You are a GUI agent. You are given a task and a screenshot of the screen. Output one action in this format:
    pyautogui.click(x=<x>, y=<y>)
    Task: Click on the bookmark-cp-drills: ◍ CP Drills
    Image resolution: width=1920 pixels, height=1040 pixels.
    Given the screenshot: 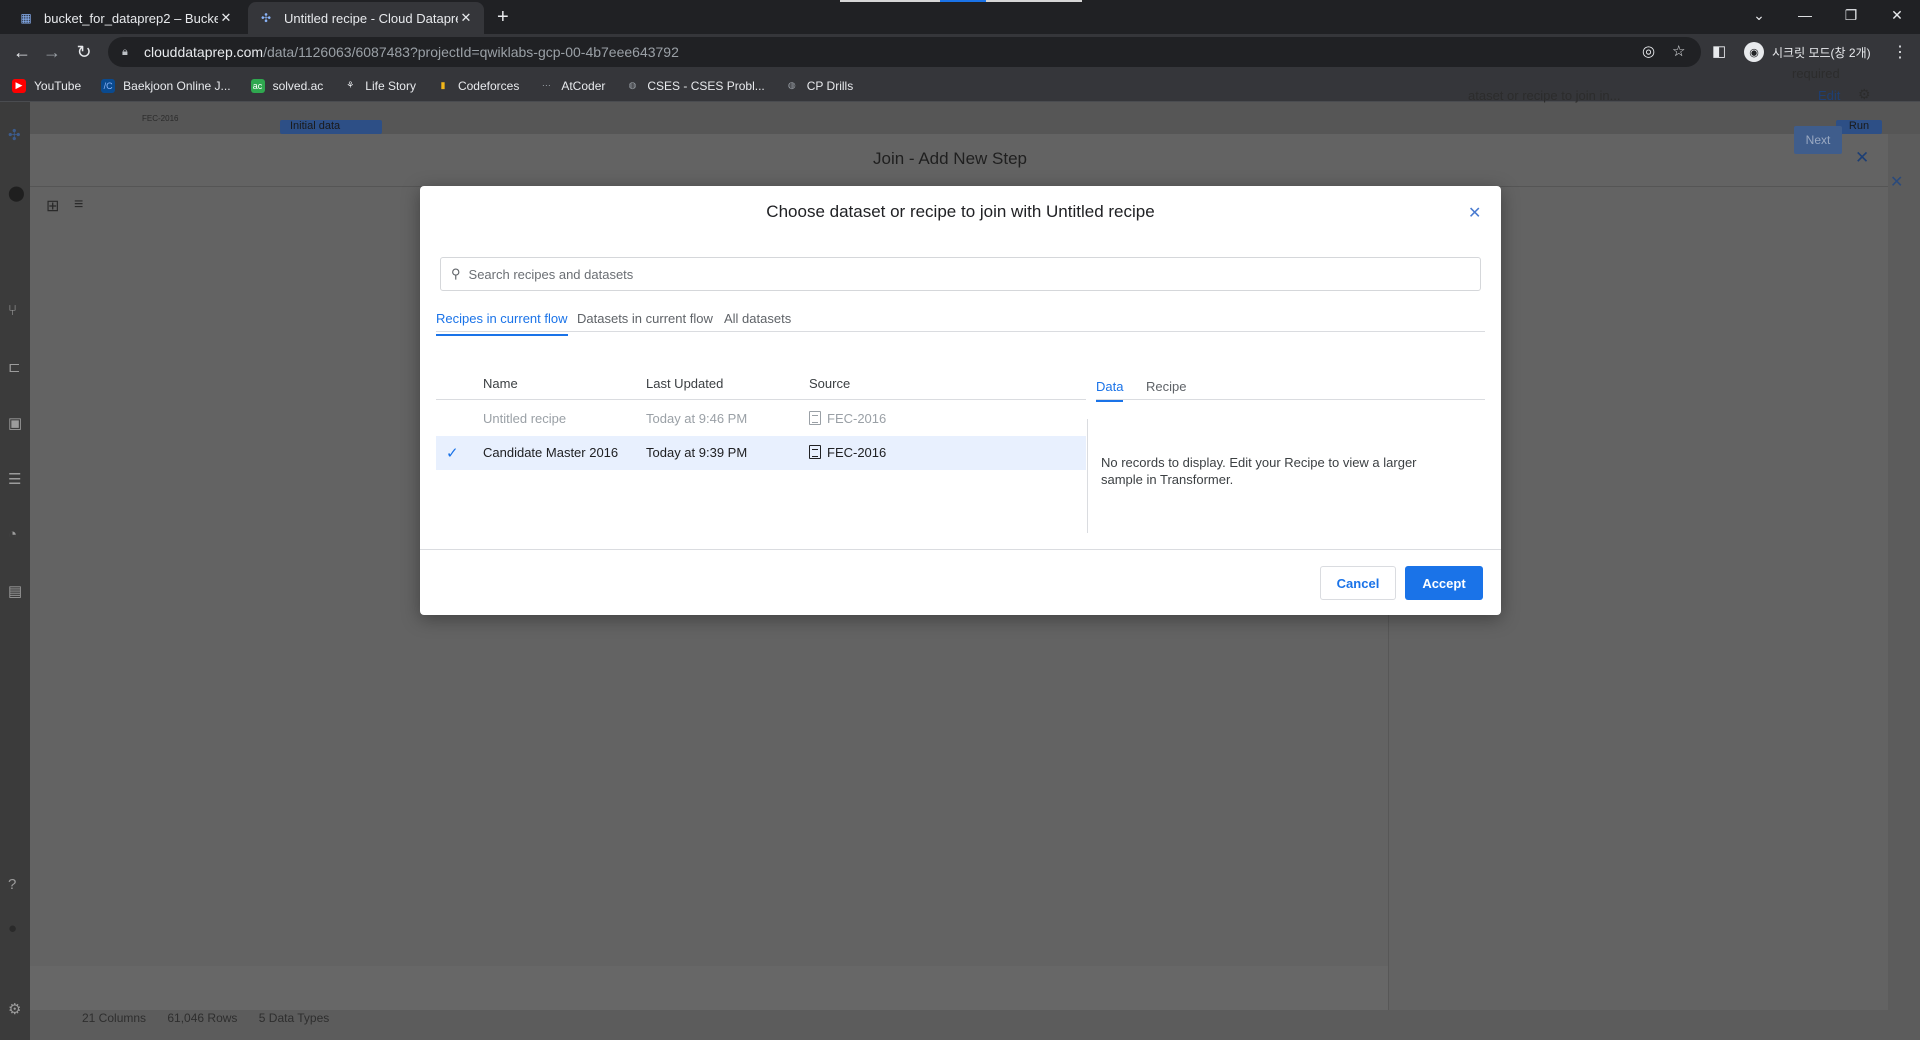 What is the action you would take?
    pyautogui.click(x=819, y=86)
    